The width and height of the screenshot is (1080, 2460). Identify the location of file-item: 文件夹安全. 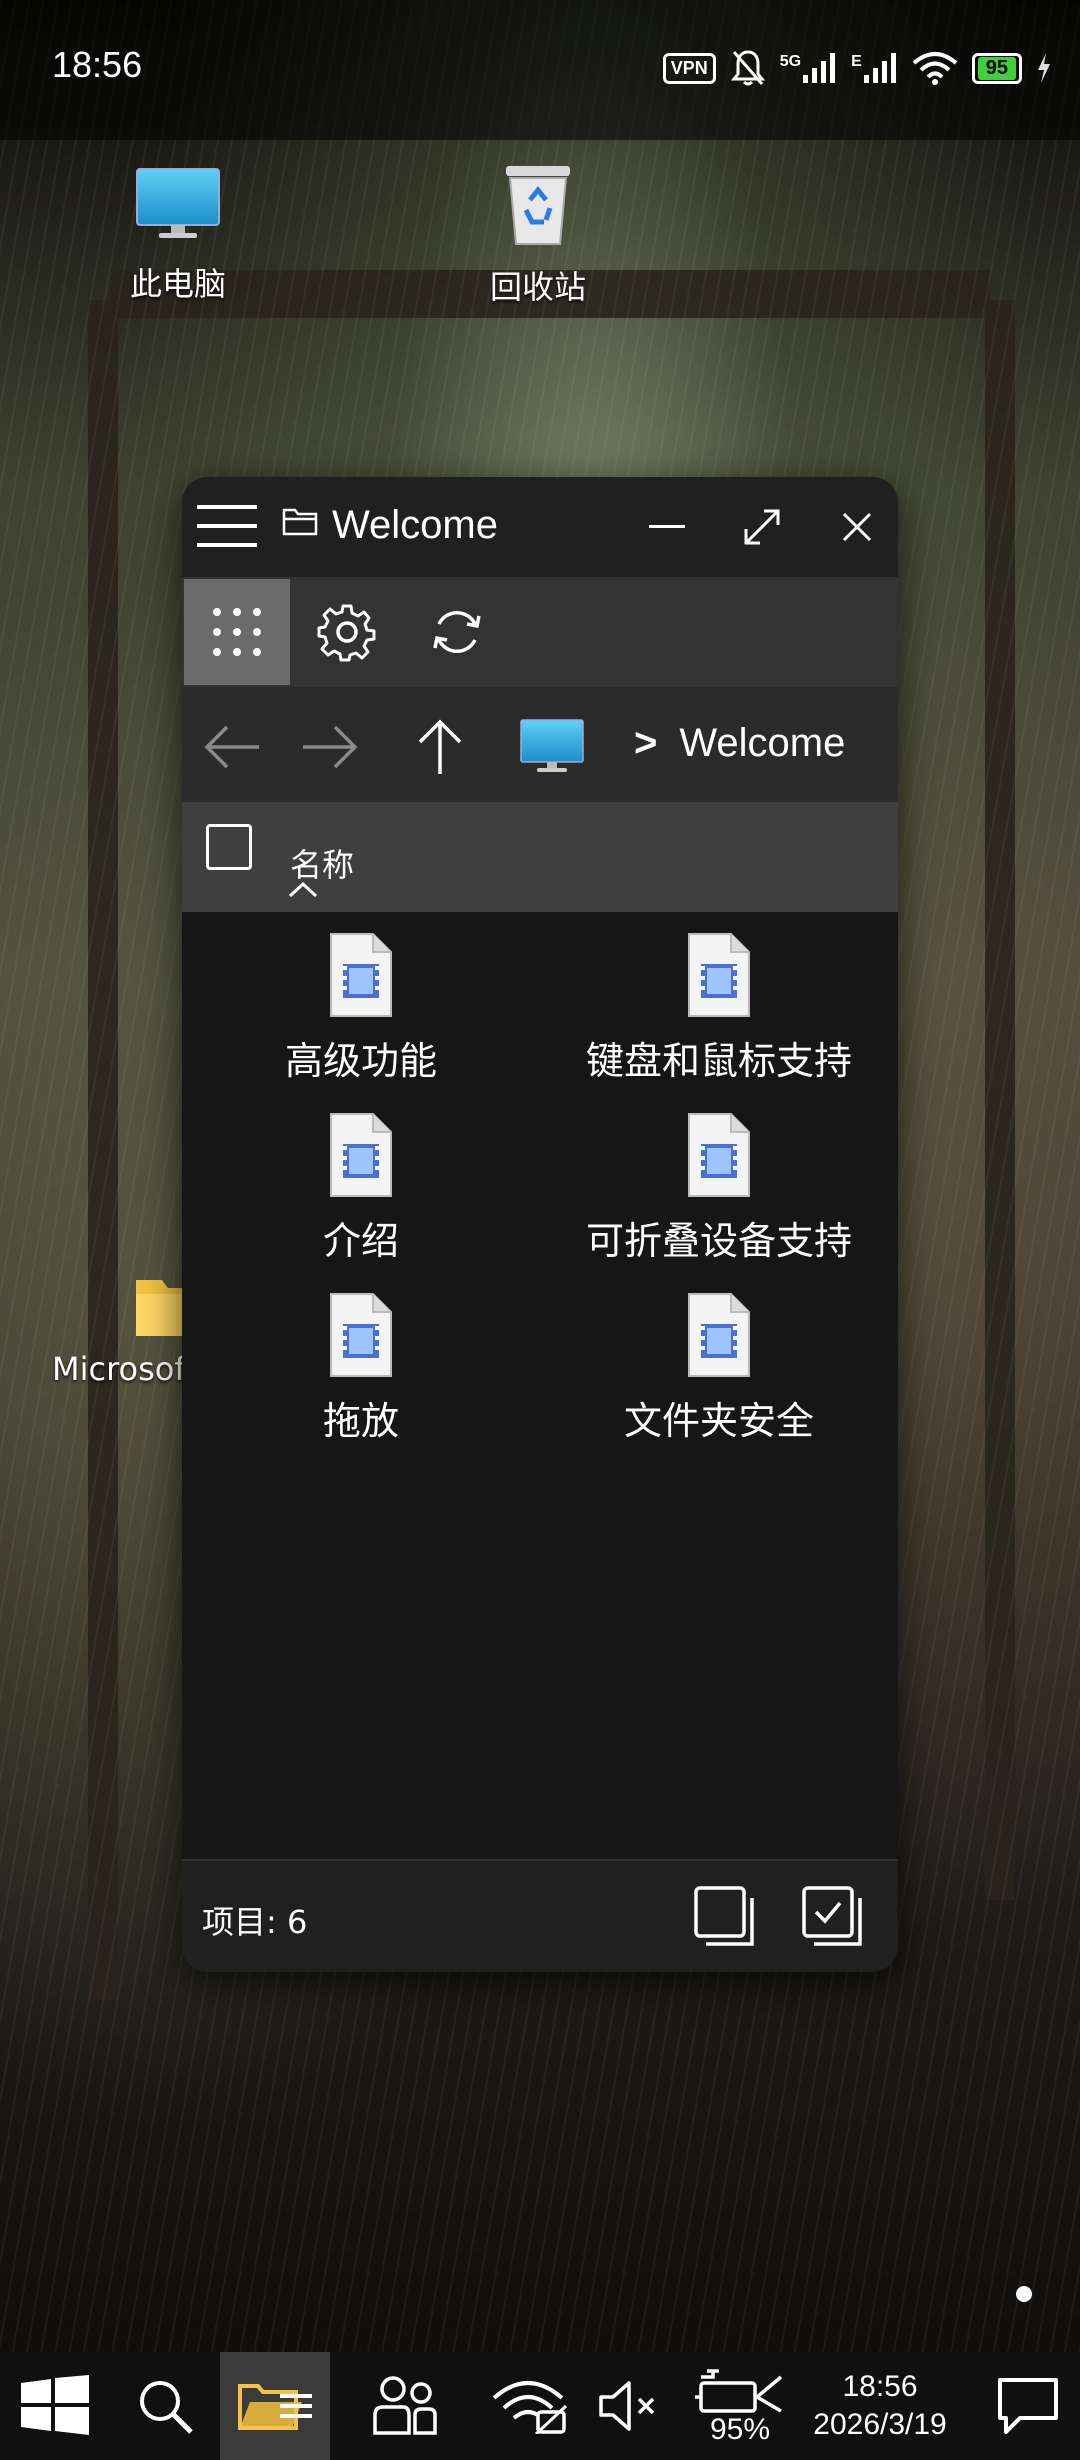
(719, 1377).